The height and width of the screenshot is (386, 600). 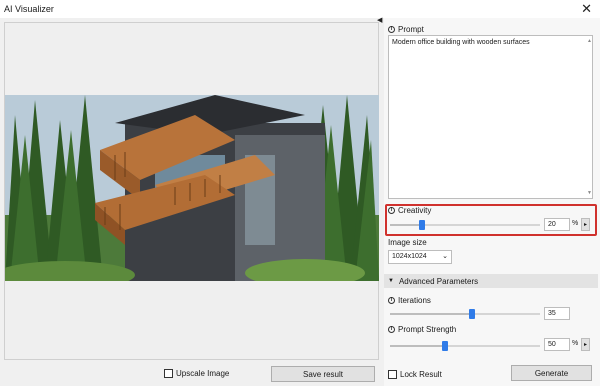 What do you see at coordinates (427, 329) in the screenshot?
I see `prompt-strength-label: Prompt Strength` at bounding box center [427, 329].